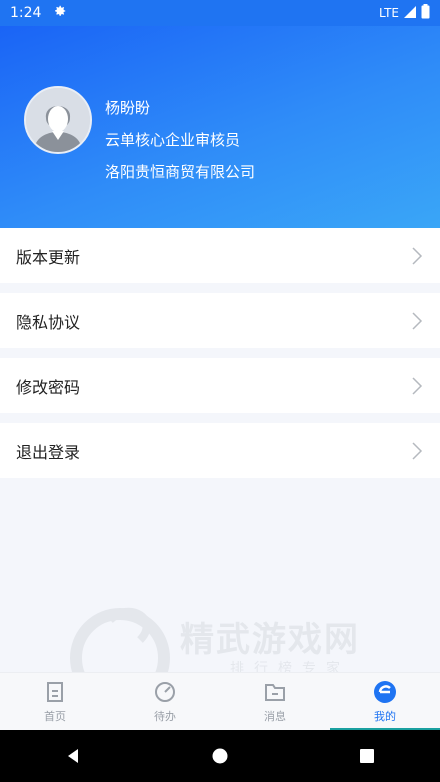 The height and width of the screenshot is (782, 440). What do you see at coordinates (48, 452) in the screenshot?
I see `menu-item-label: 退出登录` at bounding box center [48, 452].